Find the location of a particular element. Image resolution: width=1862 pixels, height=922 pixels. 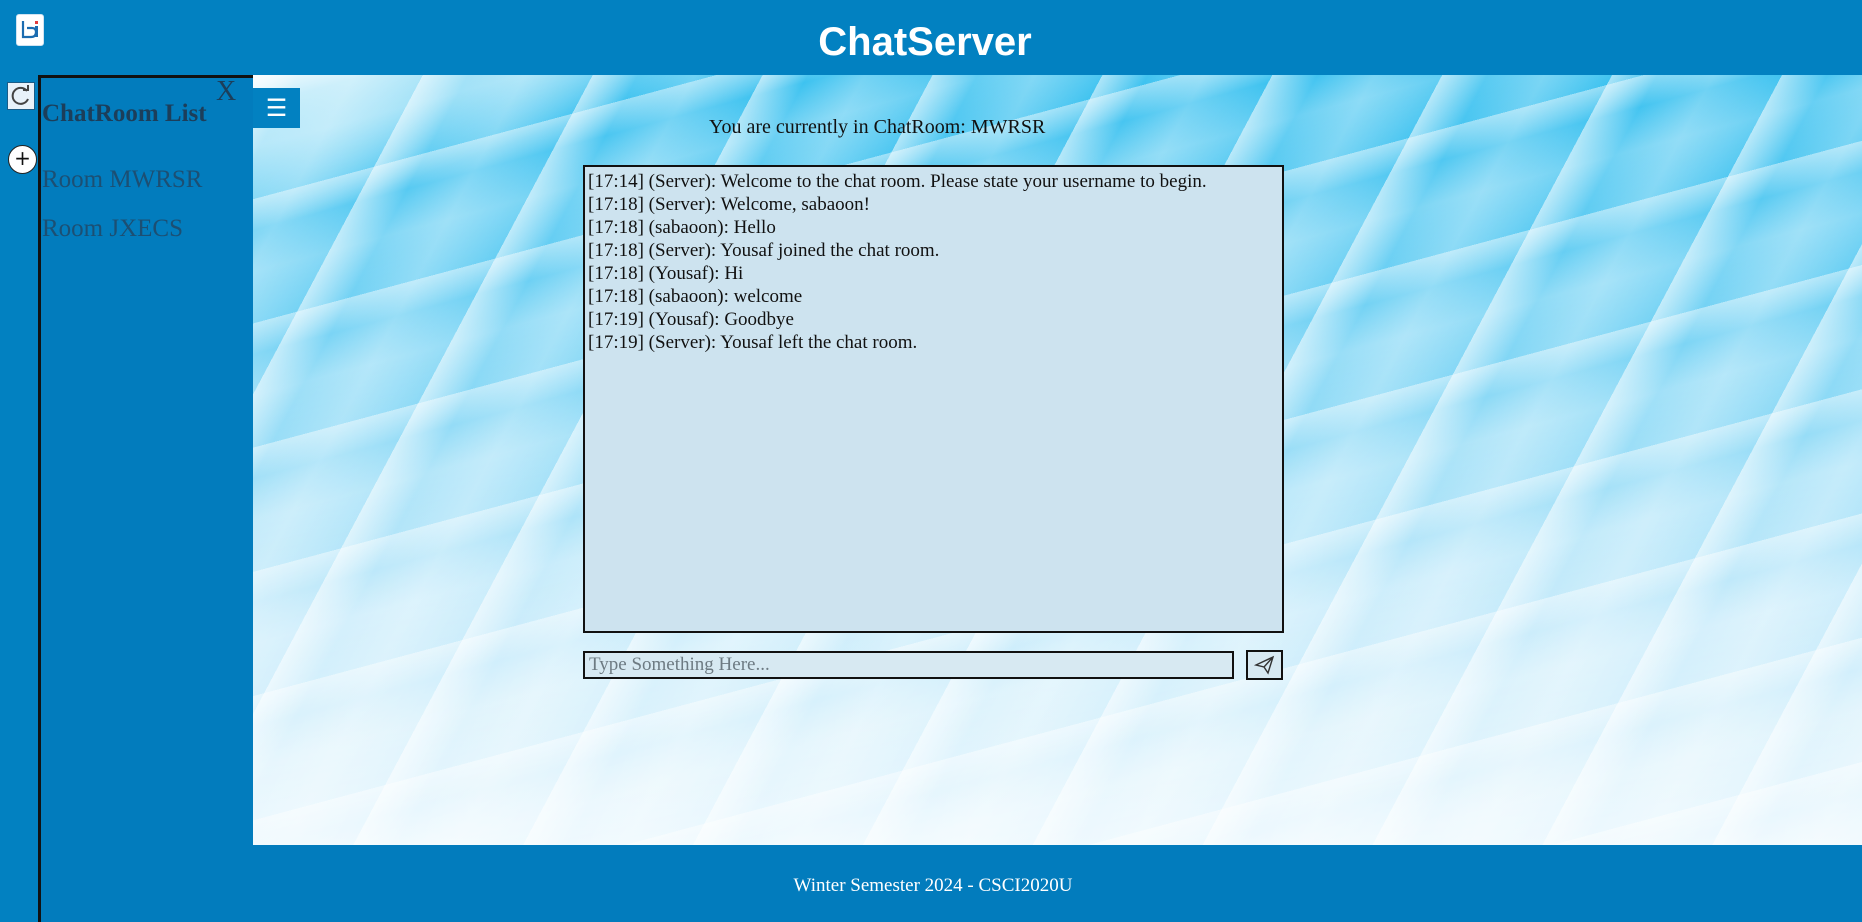

room-link-mwrsr: Room MWRSR is located at coordinates (122, 180).